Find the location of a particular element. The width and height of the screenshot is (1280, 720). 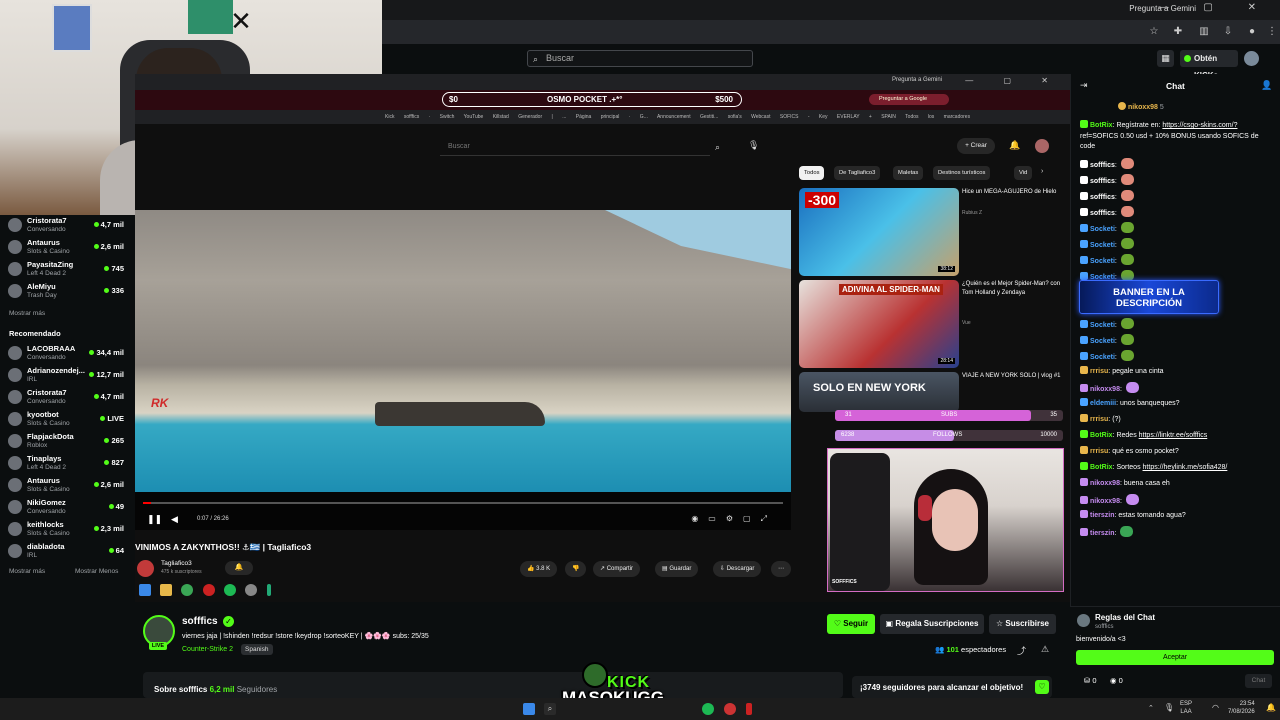

channel-name: sofffics is located at coordinates (200, 621).